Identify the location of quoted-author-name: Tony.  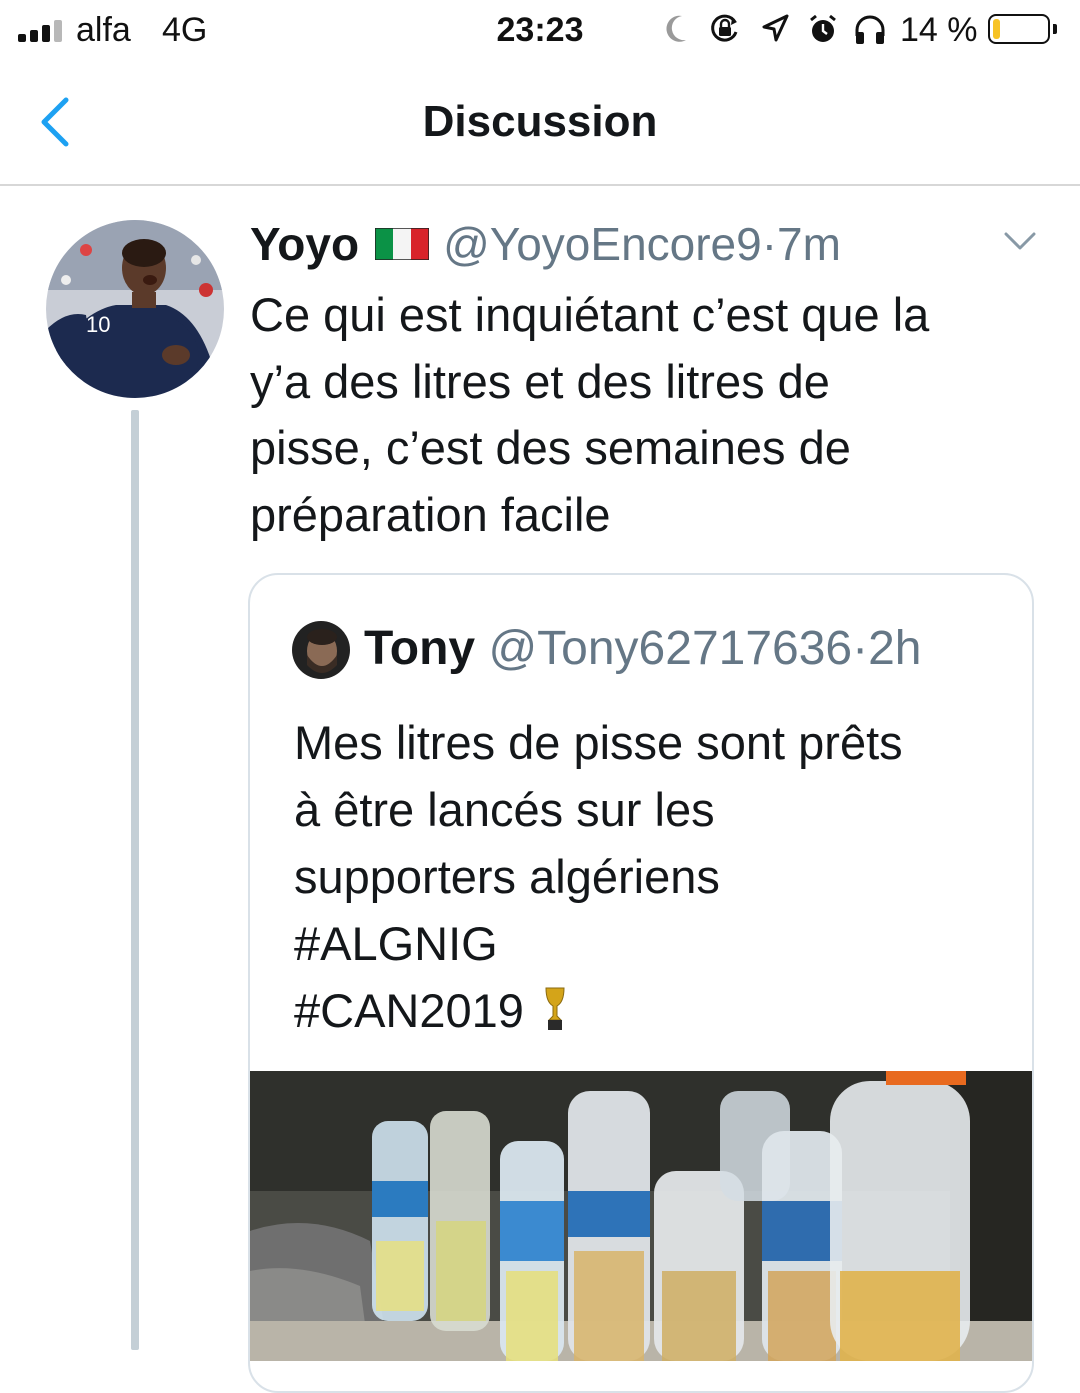
(419, 648).